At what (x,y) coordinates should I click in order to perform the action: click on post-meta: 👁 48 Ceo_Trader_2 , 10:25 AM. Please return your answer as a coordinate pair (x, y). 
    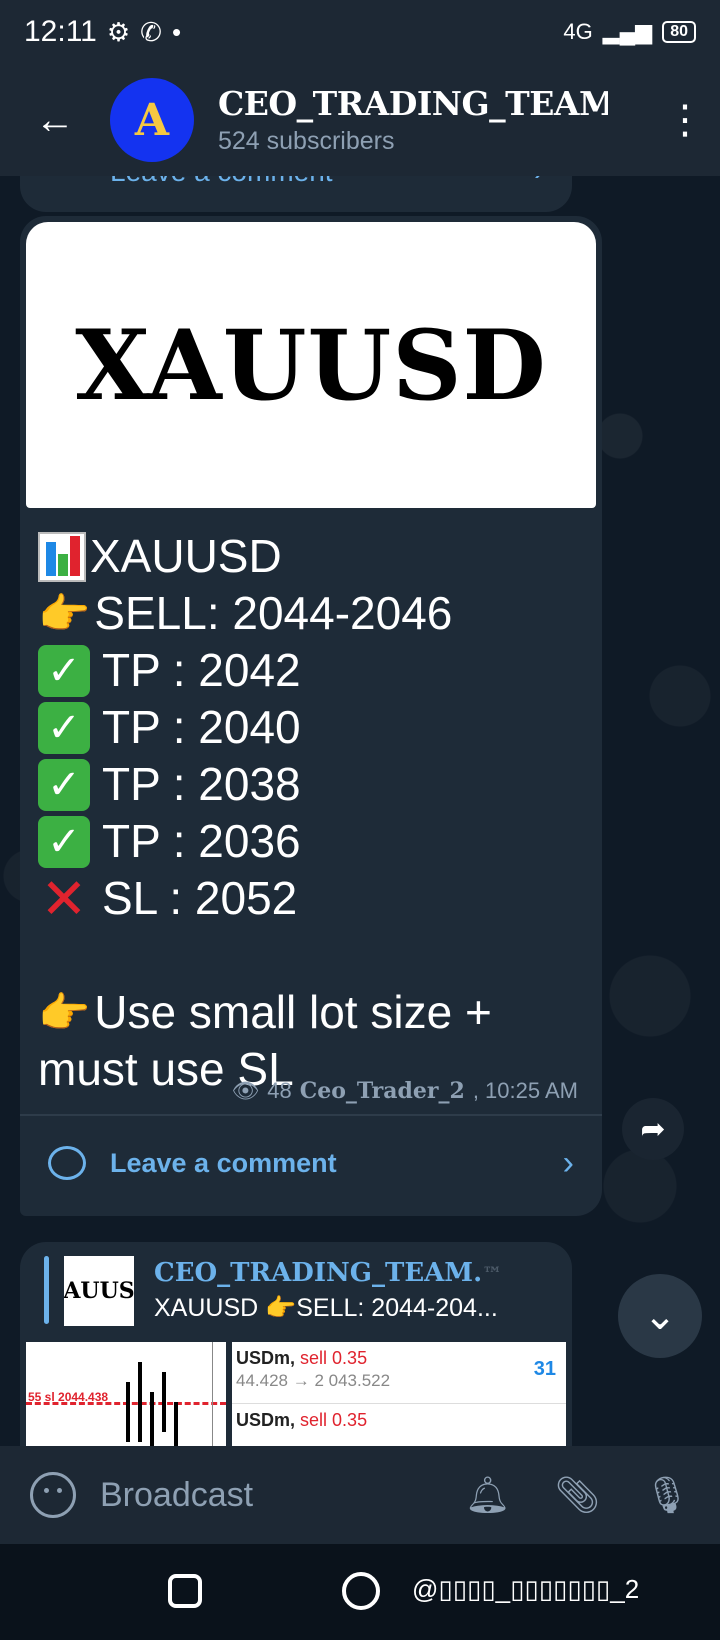
    Looking at the image, I should click on (404, 1091).